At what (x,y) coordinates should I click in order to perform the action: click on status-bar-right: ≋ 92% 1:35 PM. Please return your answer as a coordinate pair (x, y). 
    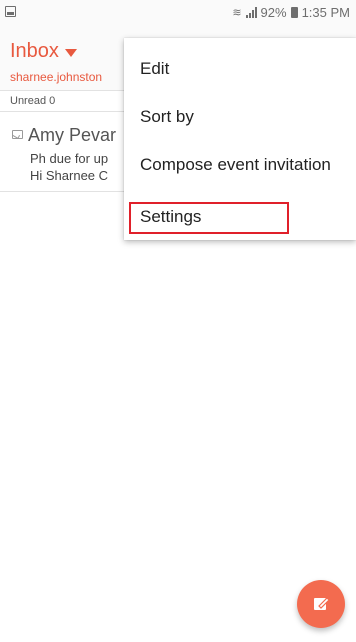
    Looking at the image, I should click on (291, 12).